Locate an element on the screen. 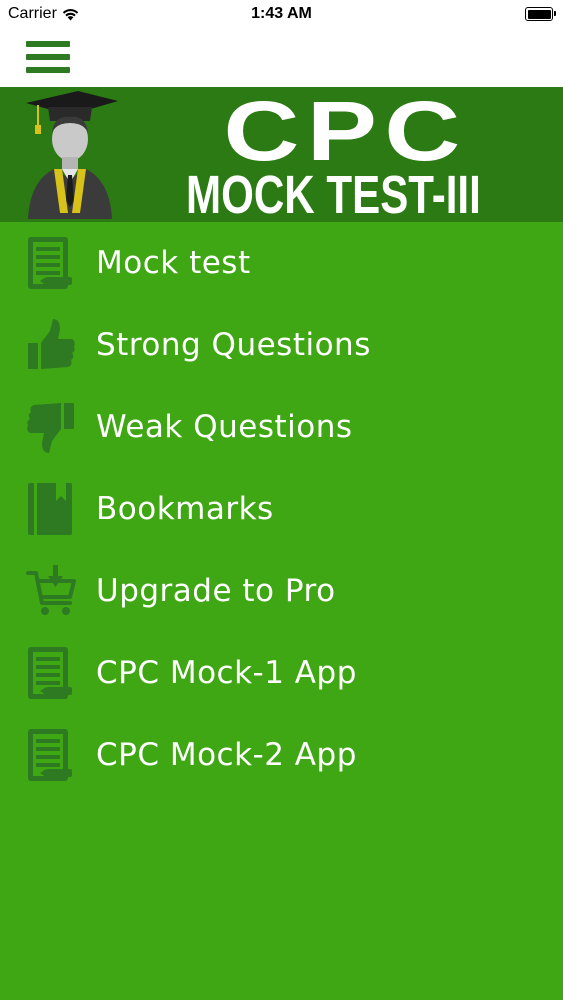 The height and width of the screenshot is (1000, 563). menu-item-label: Strong Questions is located at coordinates (233, 345).